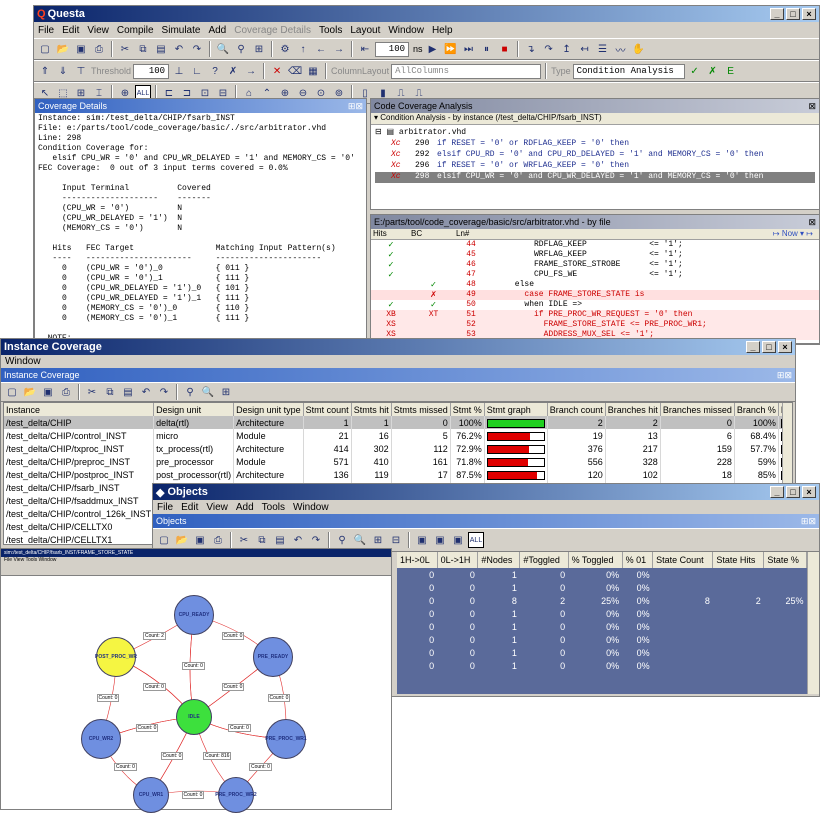 This screenshot has height=813, width=820. What do you see at coordinates (146, 392) in the screenshot?
I see `ic-undo-icon: ↶` at bounding box center [146, 392].